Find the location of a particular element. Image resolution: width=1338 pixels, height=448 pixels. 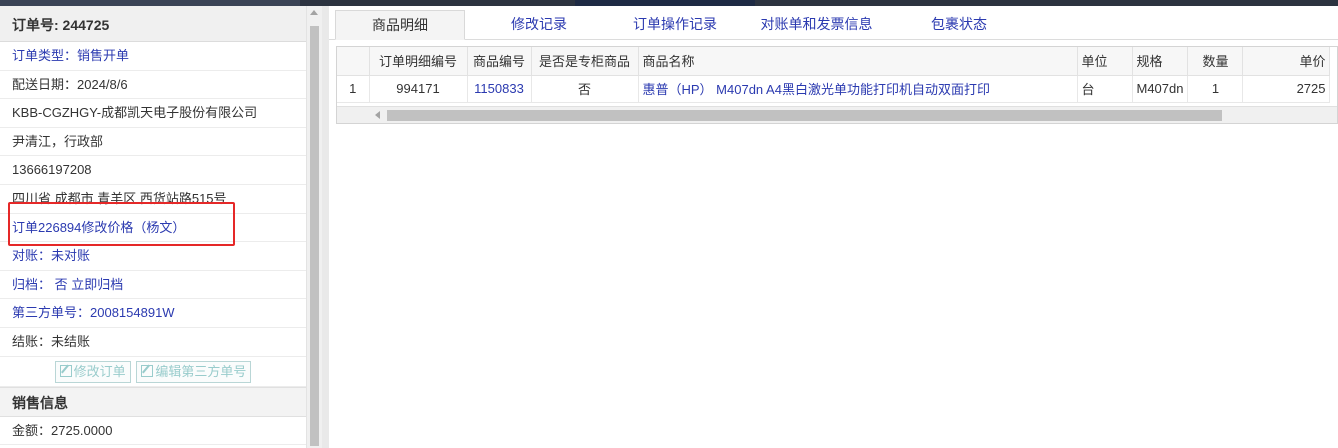

edit-third-party-button: 编辑第三方单号 is located at coordinates (194, 371).